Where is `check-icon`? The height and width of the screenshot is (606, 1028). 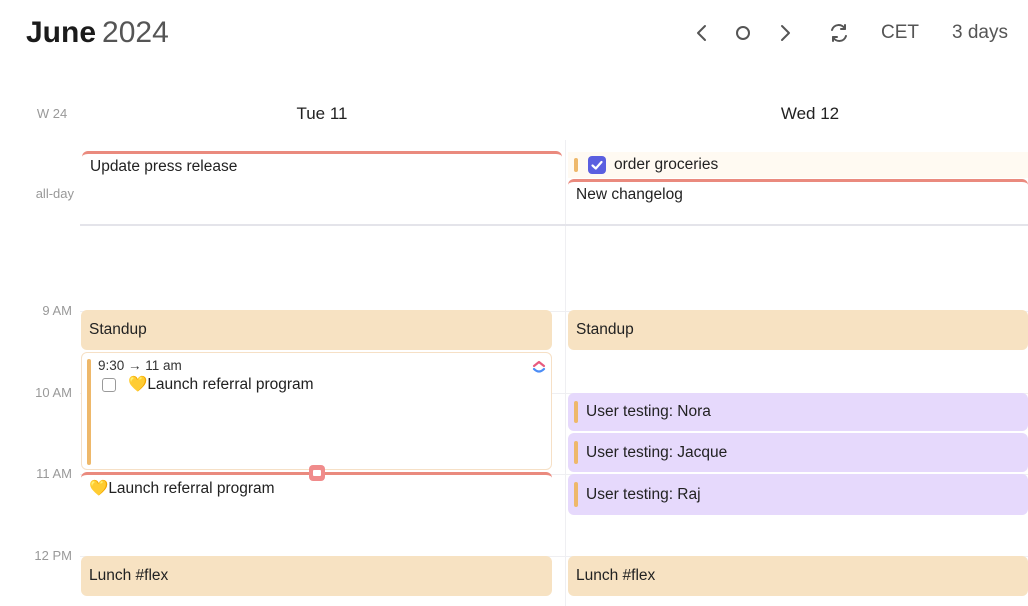
check-icon is located at coordinates (597, 165).